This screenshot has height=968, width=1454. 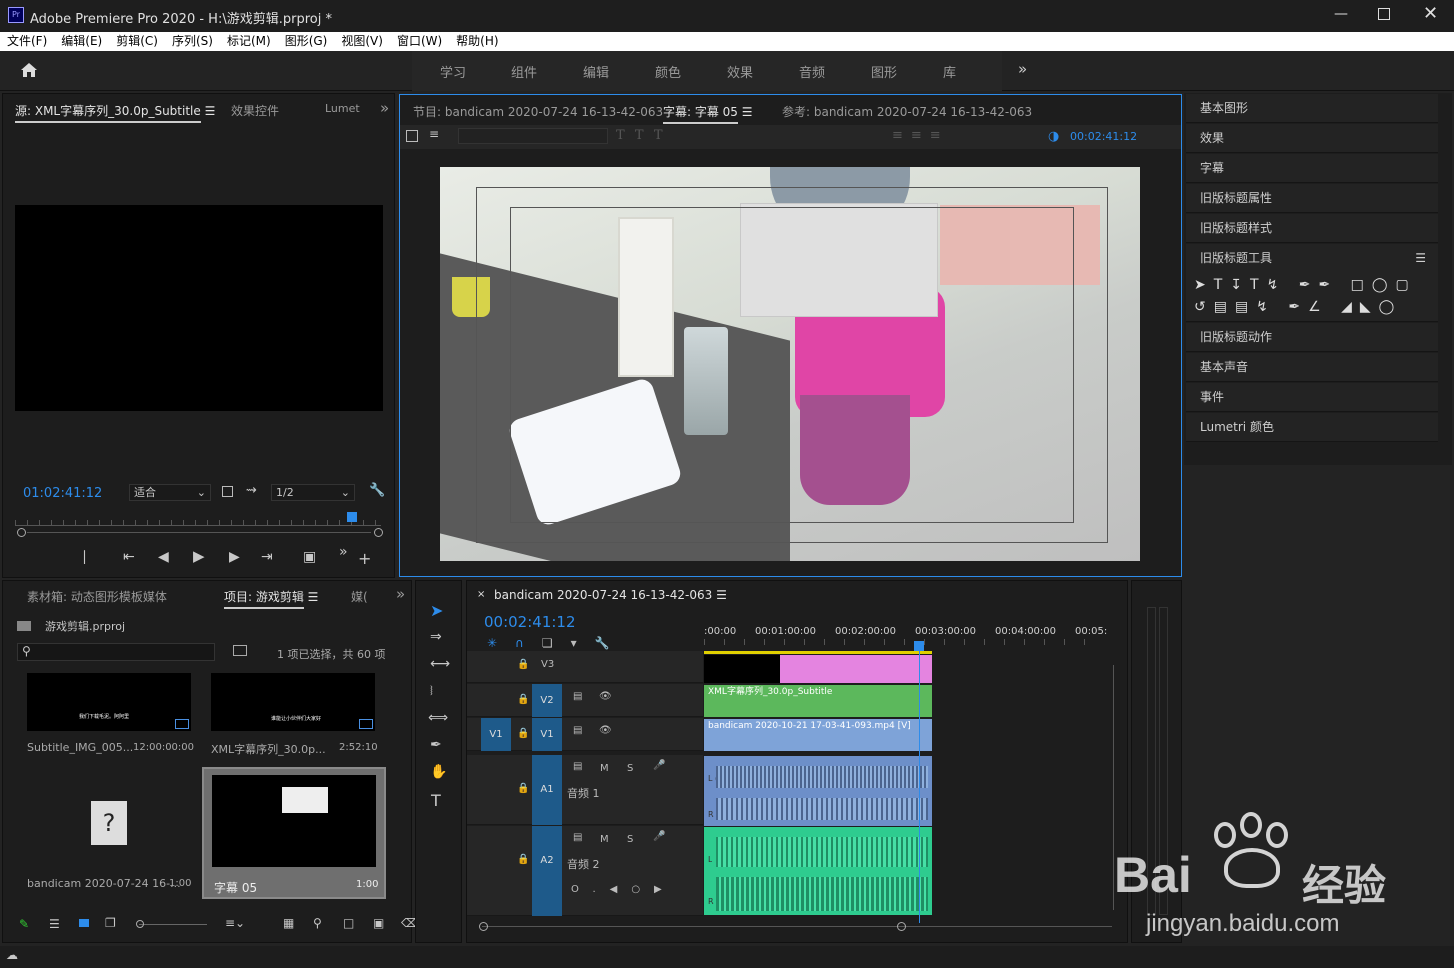 I want to click on track-select-tool-icon: ⇒, so click(x=436, y=637).